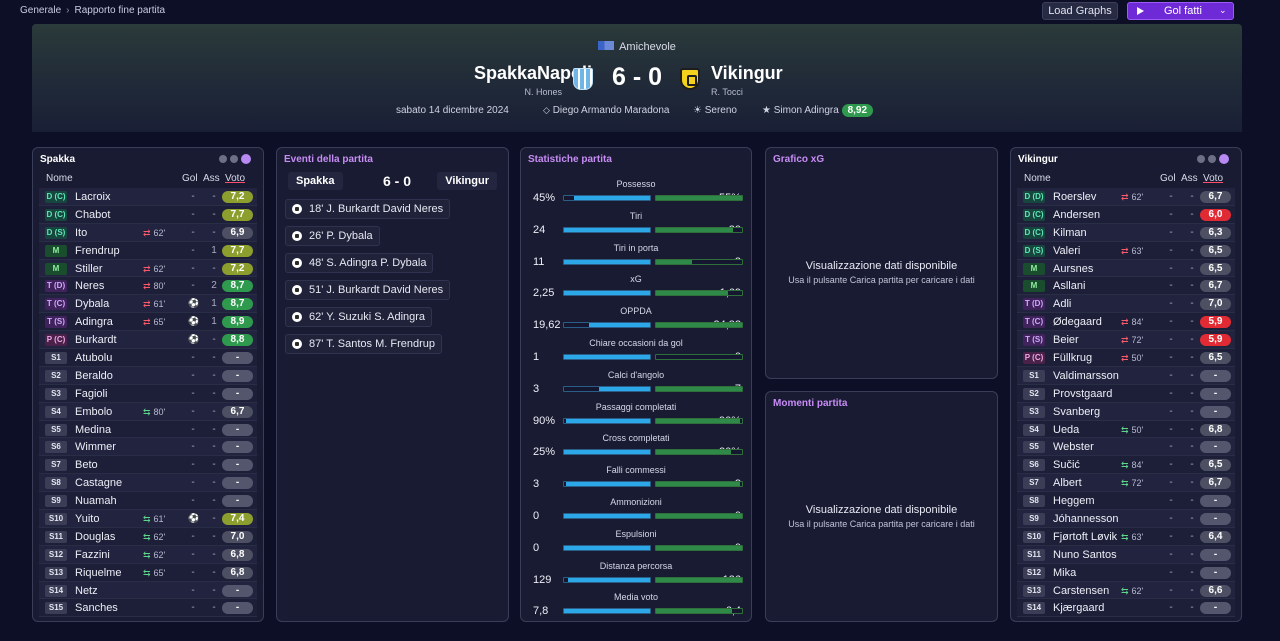 The width and height of the screenshot is (1280, 641). What do you see at coordinates (97, 251) in the screenshot?
I see `player-name: Frendrup` at bounding box center [97, 251].